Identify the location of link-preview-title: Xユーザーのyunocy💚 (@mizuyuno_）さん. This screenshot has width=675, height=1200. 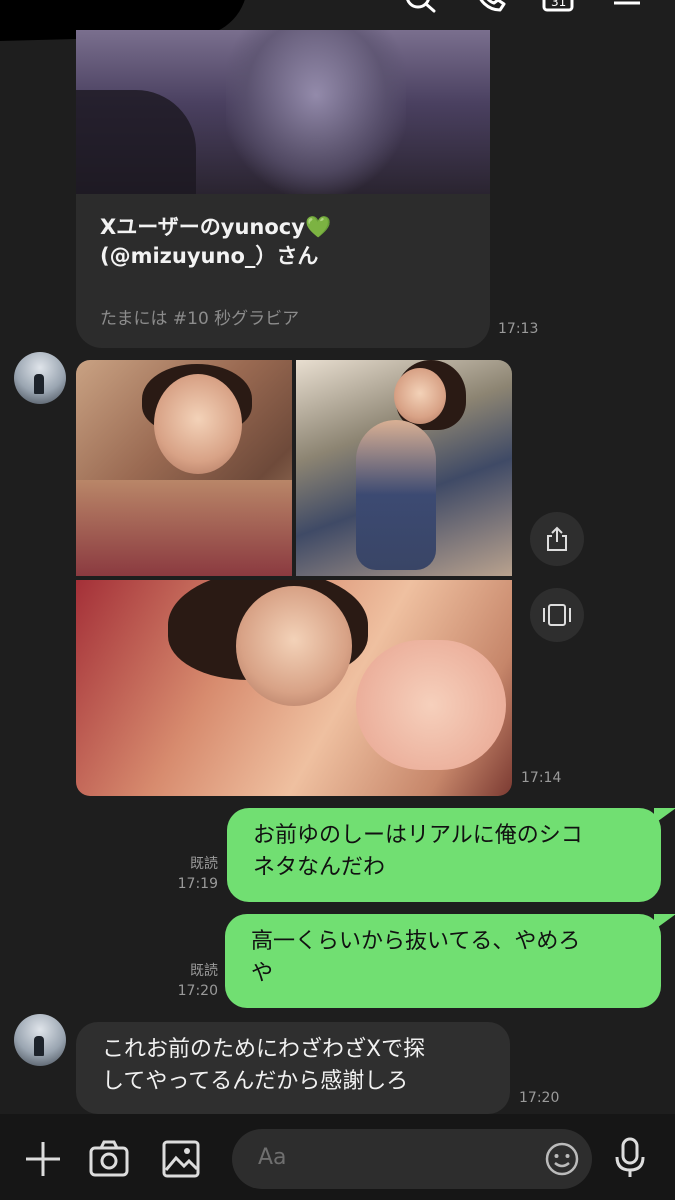
(216, 241).